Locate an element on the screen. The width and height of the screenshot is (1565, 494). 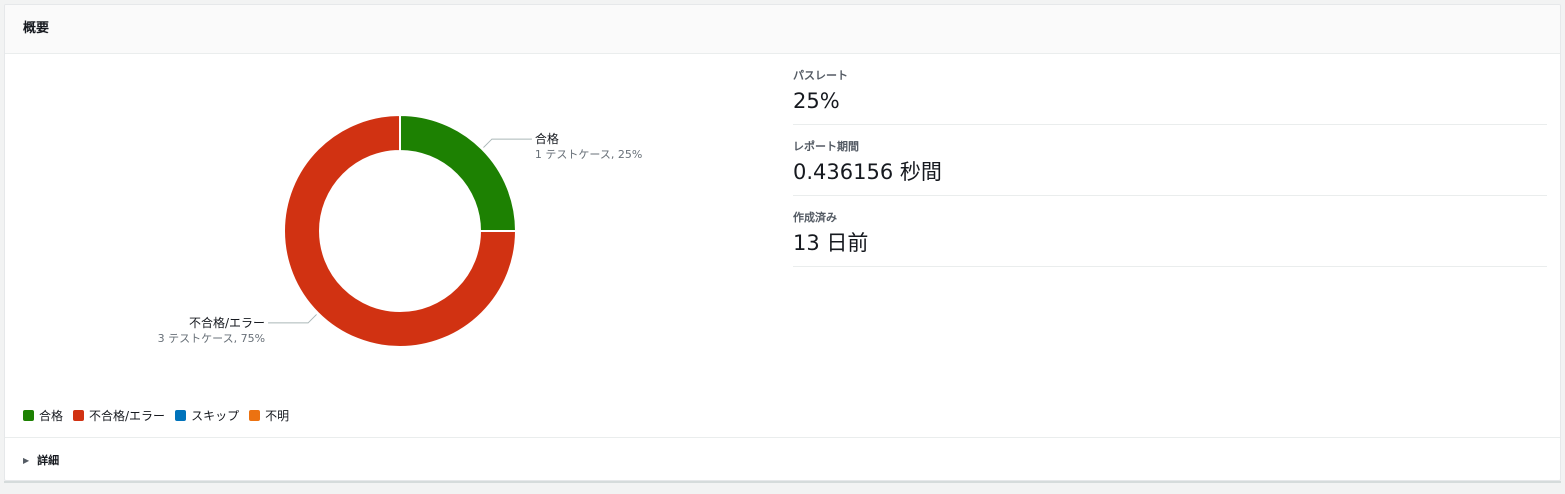
slice-label-name: 合格 is located at coordinates (547, 138).